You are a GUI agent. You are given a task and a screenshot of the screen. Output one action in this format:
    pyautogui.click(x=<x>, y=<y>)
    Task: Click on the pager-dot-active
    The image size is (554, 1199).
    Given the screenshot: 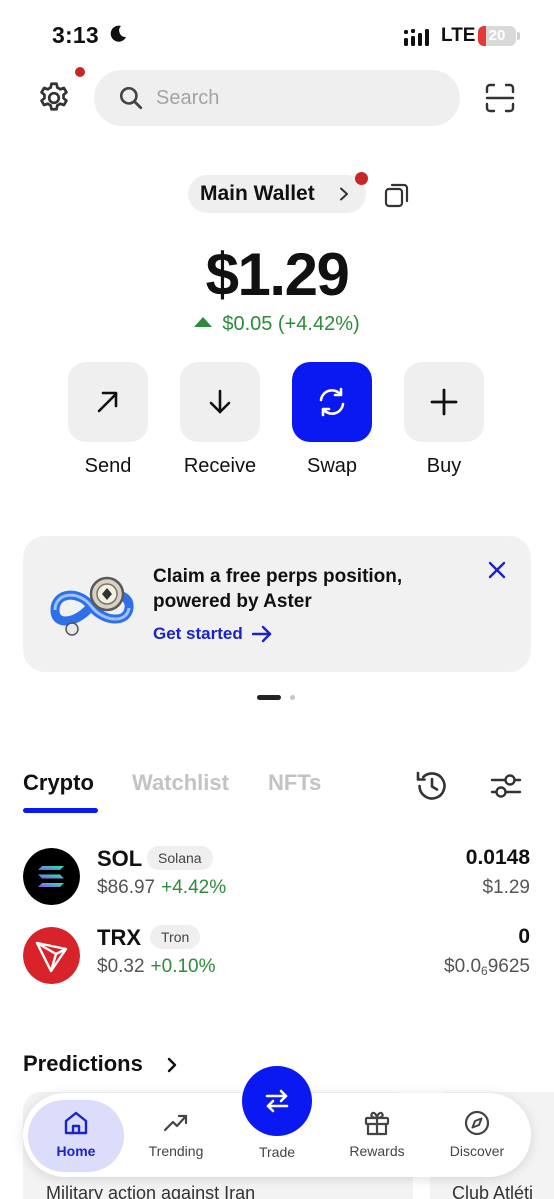 What is the action you would take?
    pyautogui.click(x=269, y=697)
    